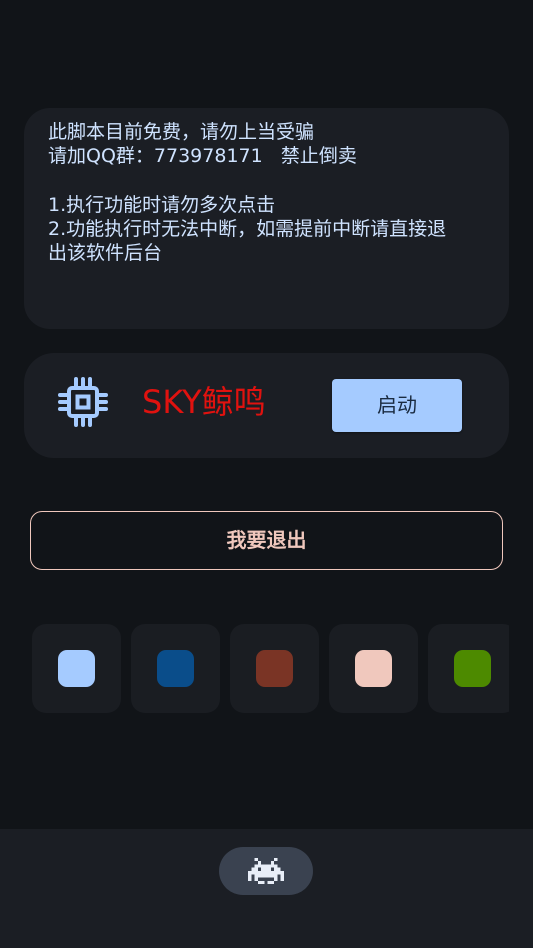  Describe the element at coordinates (202, 156) in the screenshot. I see `notice-line-qq-group: 请加QQ群：773978171 禁止倒卖` at that location.